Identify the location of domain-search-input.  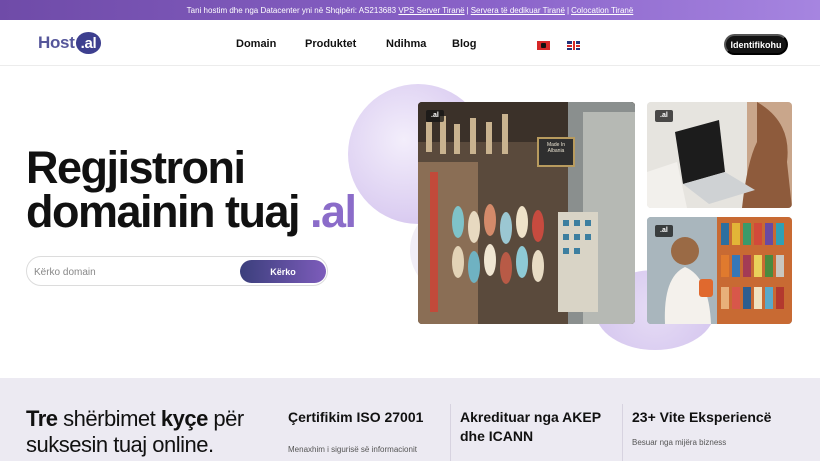
(134, 272).